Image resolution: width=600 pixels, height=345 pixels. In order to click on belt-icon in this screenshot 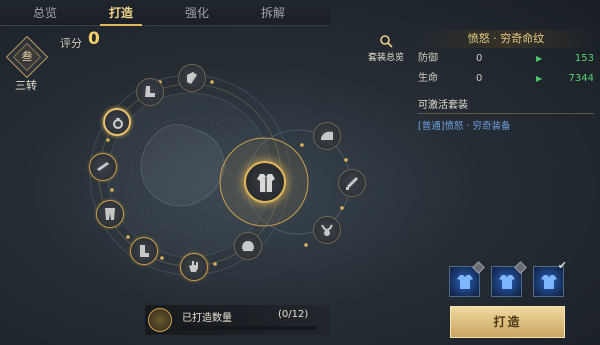, I will do `click(103, 166)`.